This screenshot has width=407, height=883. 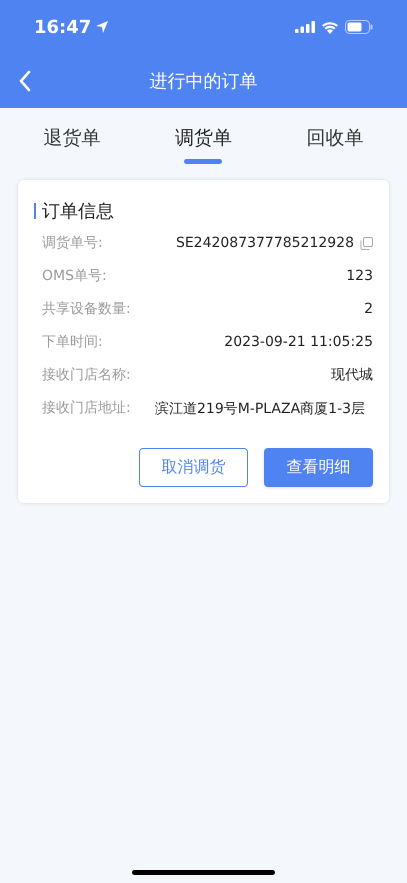 I want to click on signal-icon, so click(x=305, y=27).